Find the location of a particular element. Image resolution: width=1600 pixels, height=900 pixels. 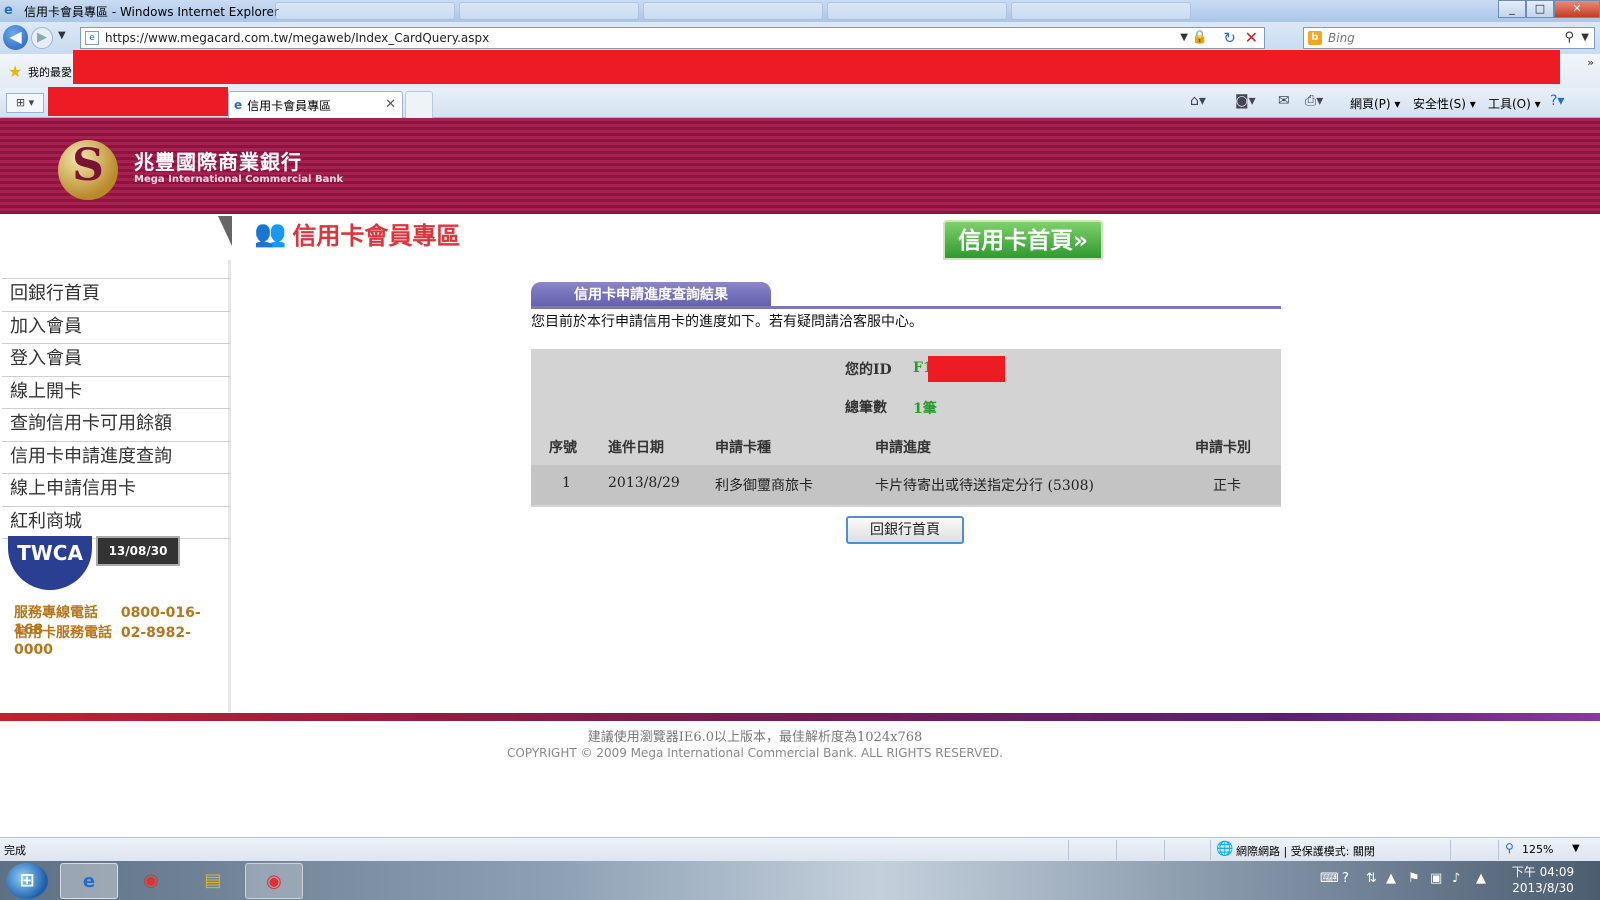

column-header-progress: 申請進度 is located at coordinates (903, 448).